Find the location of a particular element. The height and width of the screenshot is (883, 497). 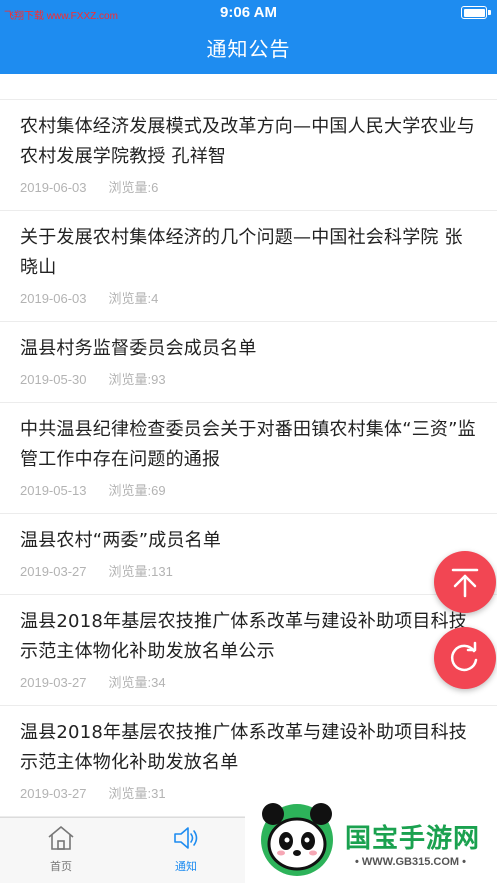

list-item: 温县村务监督委员会成员名单 2019-05-30 浏览量:93 is located at coordinates (248, 362).